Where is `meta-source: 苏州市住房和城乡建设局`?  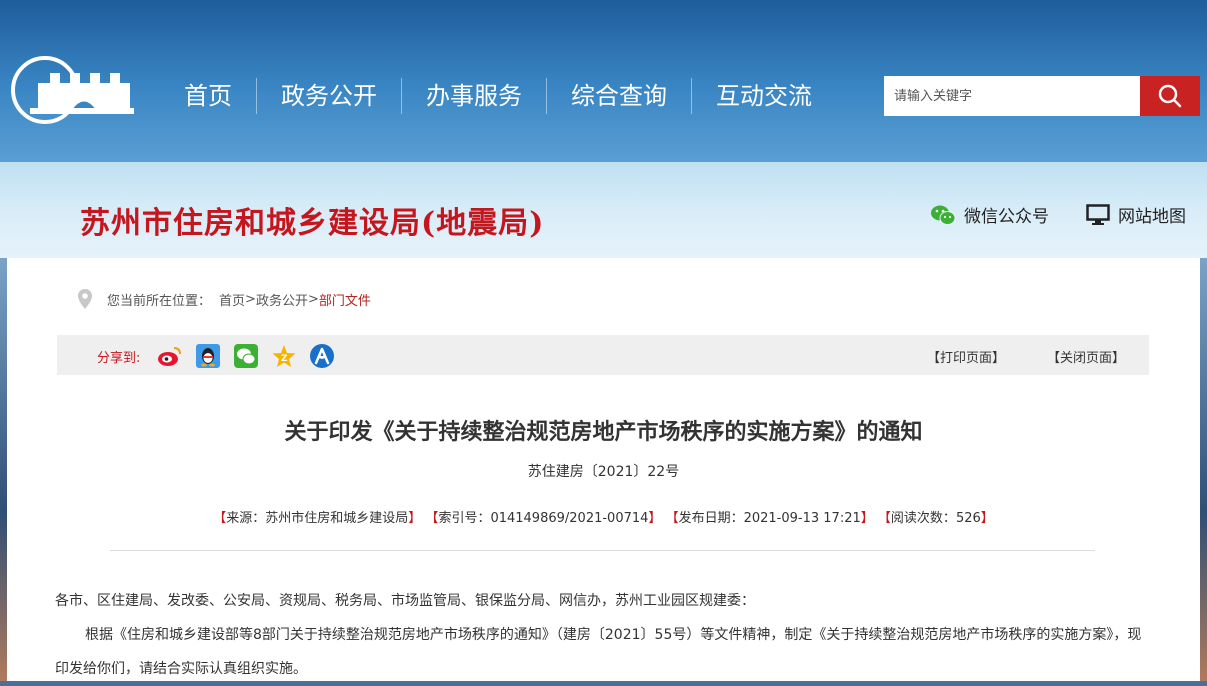 meta-source: 苏州市住房和城乡建设局 is located at coordinates (337, 518).